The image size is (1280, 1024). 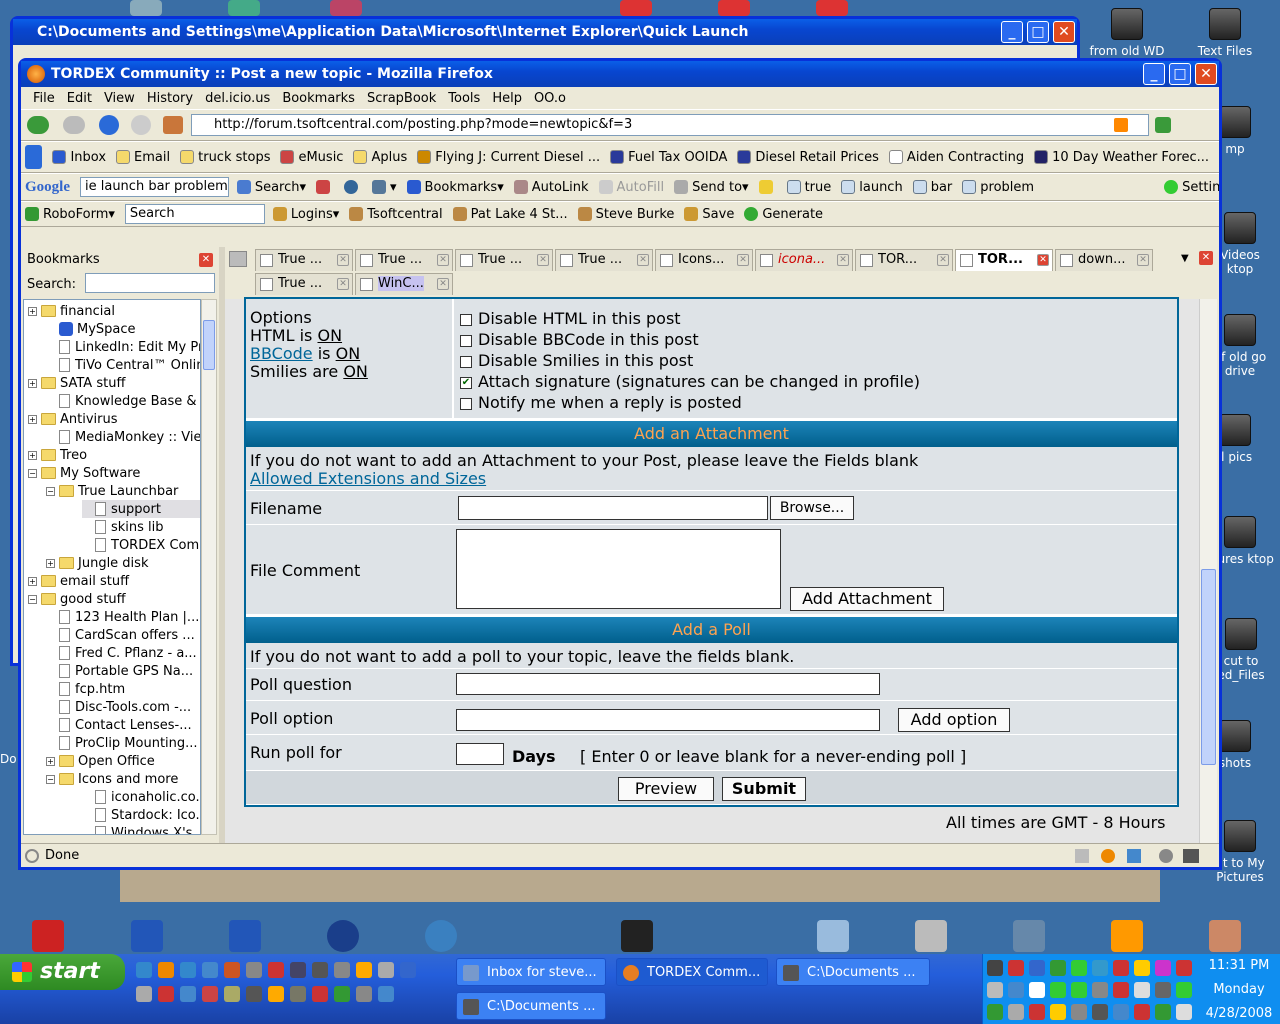 What do you see at coordinates (804, 260) in the screenshot?
I see `browser-tab: icona... ✕` at bounding box center [804, 260].